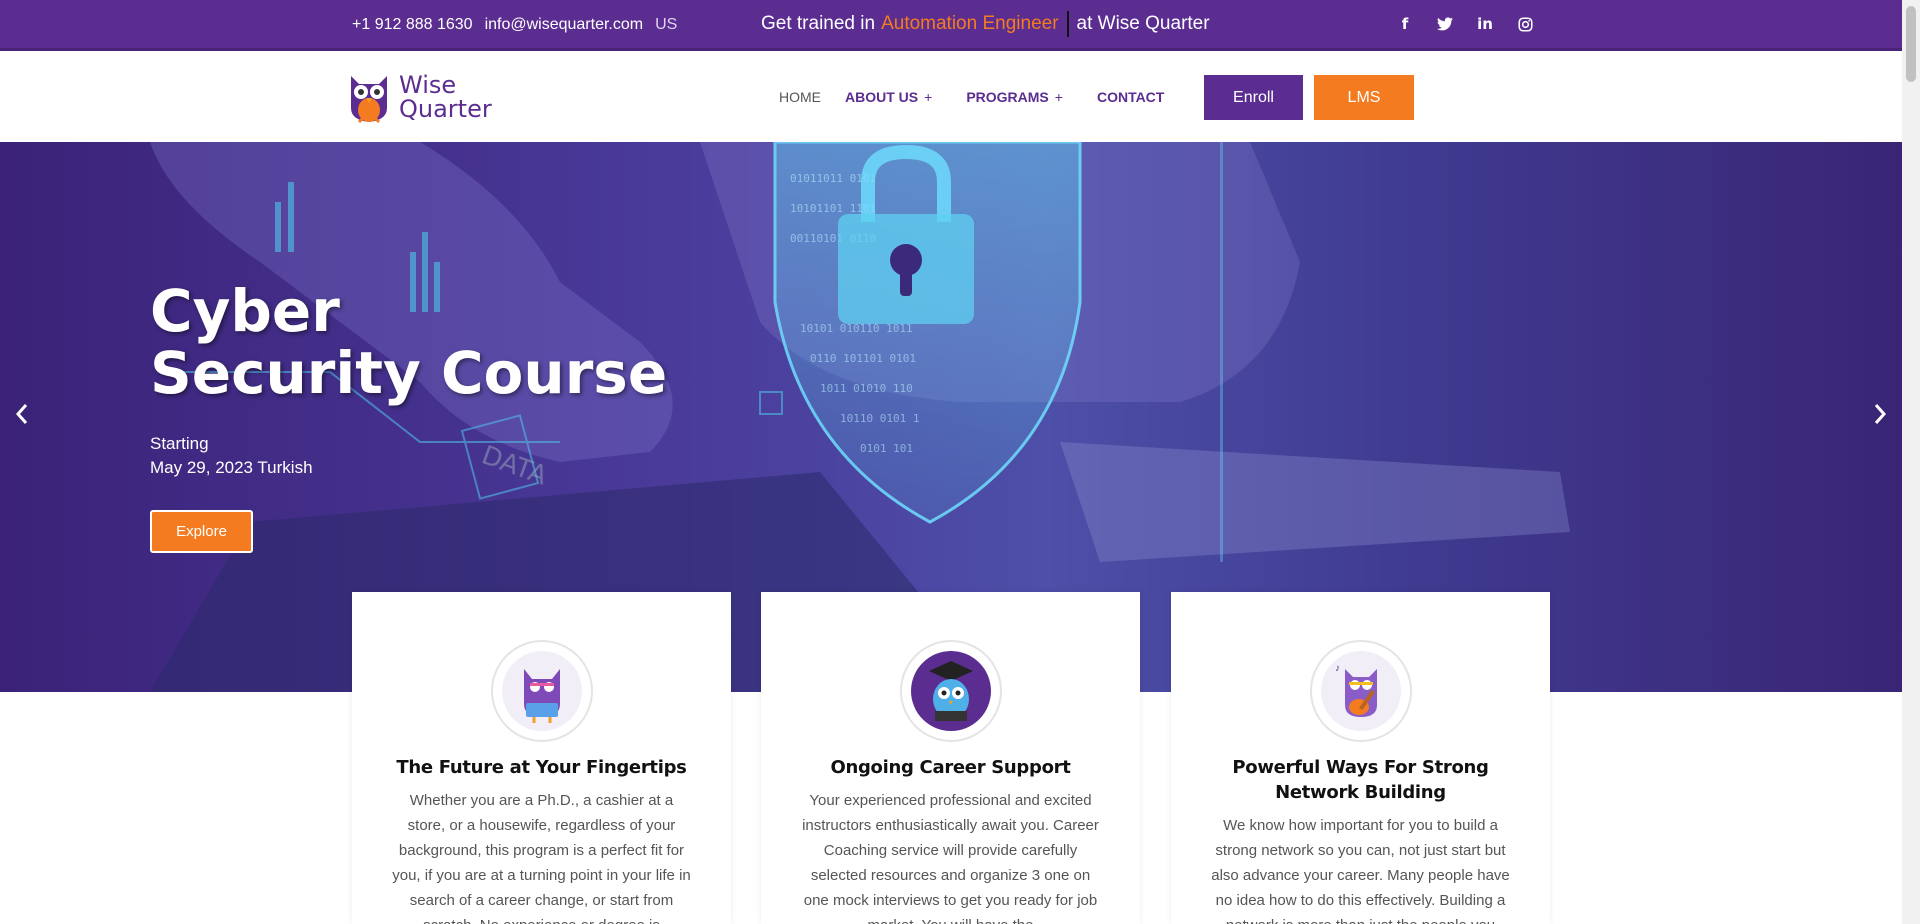 Image resolution: width=1920 pixels, height=924 pixels. What do you see at coordinates (666, 25) in the screenshot?
I see `region-selector: US` at bounding box center [666, 25].